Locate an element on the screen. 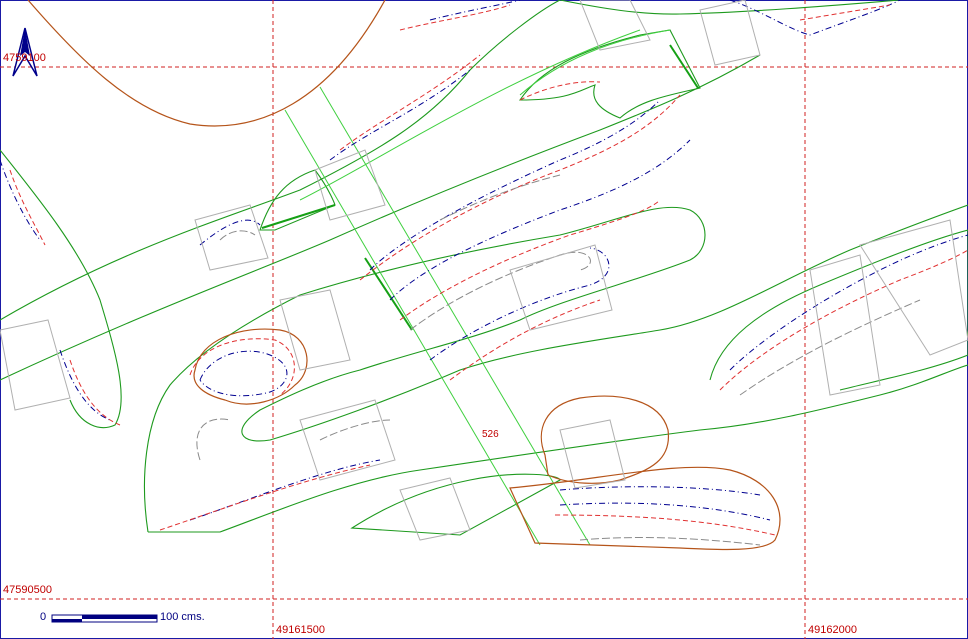  grid-label-easting-right: 49162000 is located at coordinates (832, 630).